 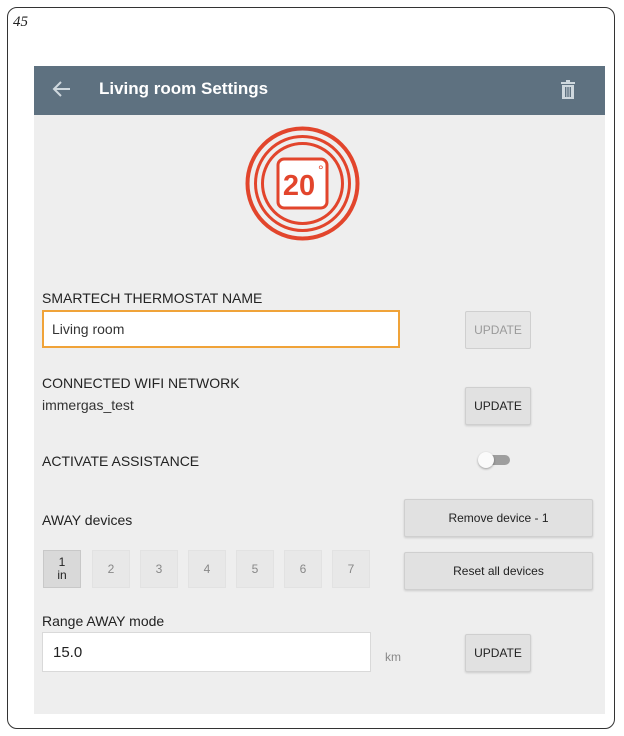 I want to click on away-device-6: 6, so click(x=303, y=569).